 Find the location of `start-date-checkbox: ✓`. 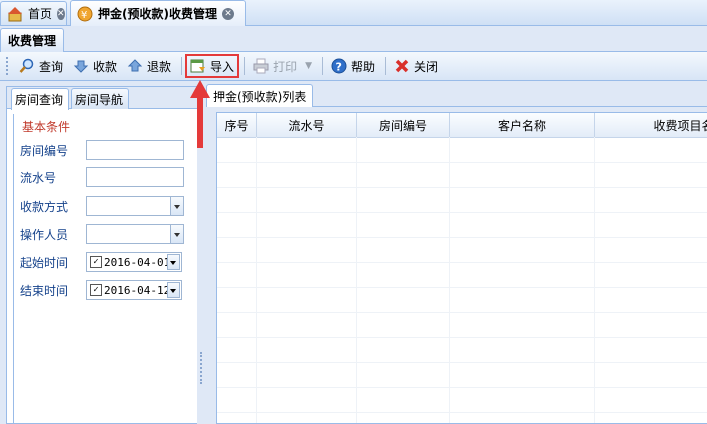

start-date-checkbox: ✓ is located at coordinates (96, 262).